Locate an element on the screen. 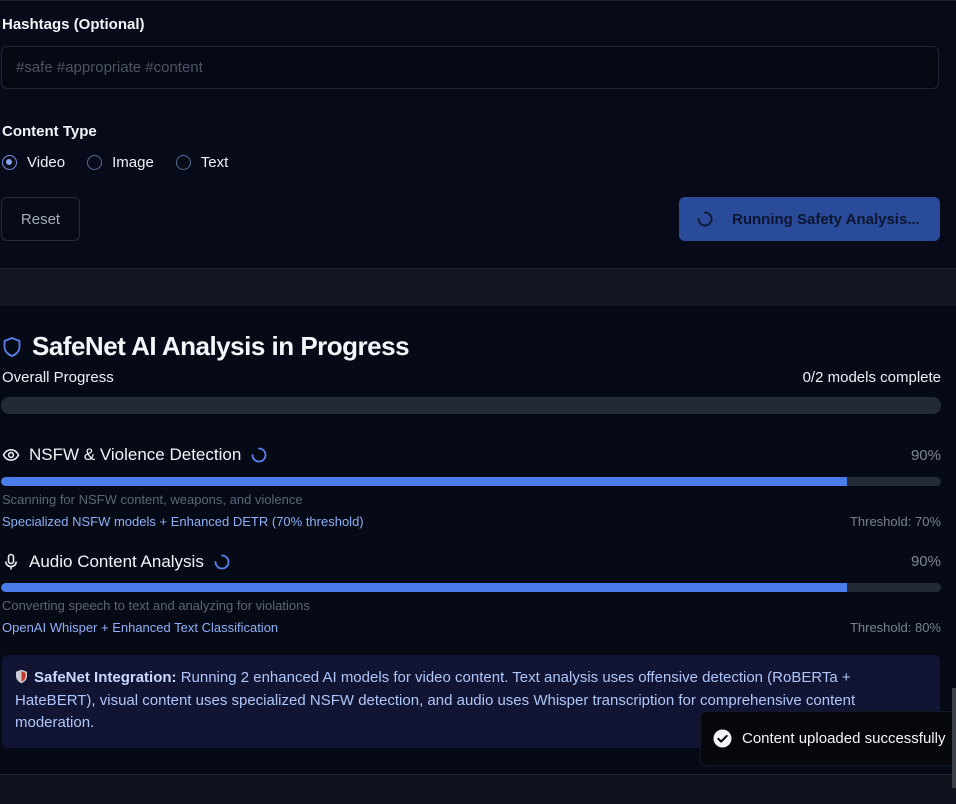  radio-video: Video is located at coordinates (33, 162).